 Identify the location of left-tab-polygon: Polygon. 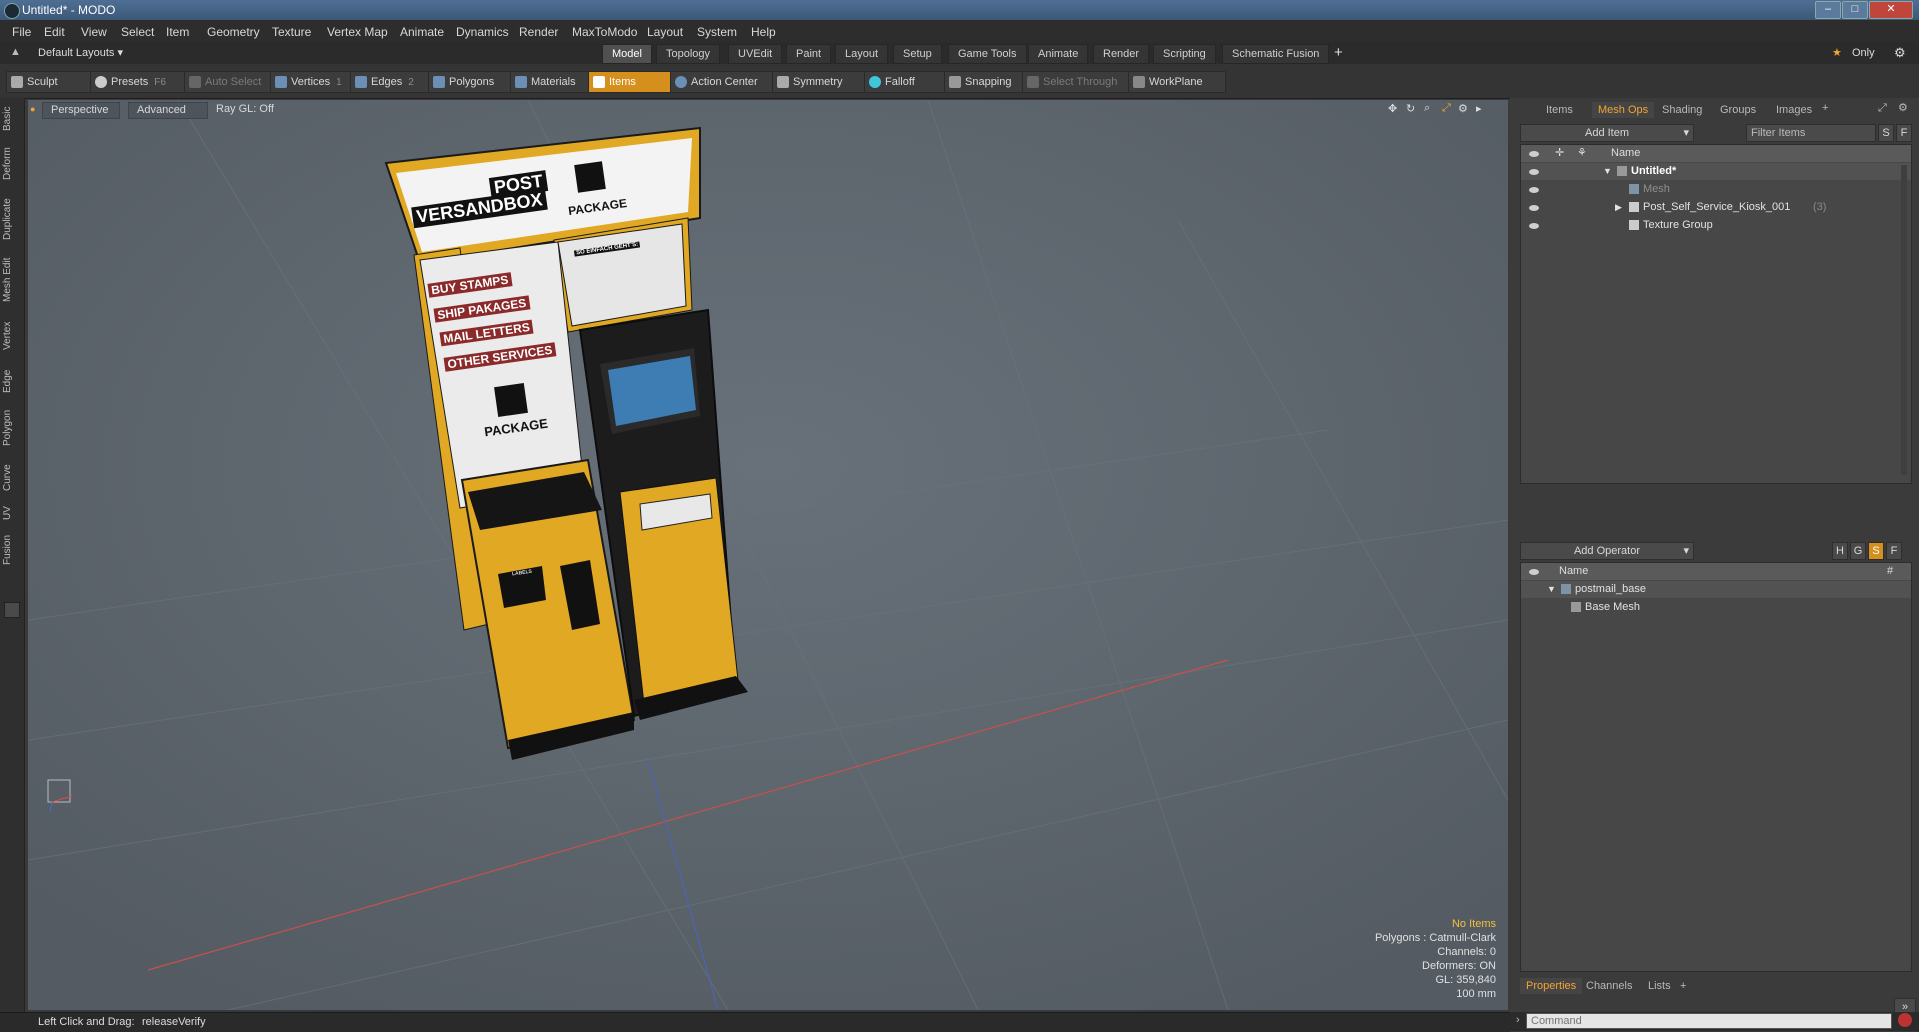
(12, 428).